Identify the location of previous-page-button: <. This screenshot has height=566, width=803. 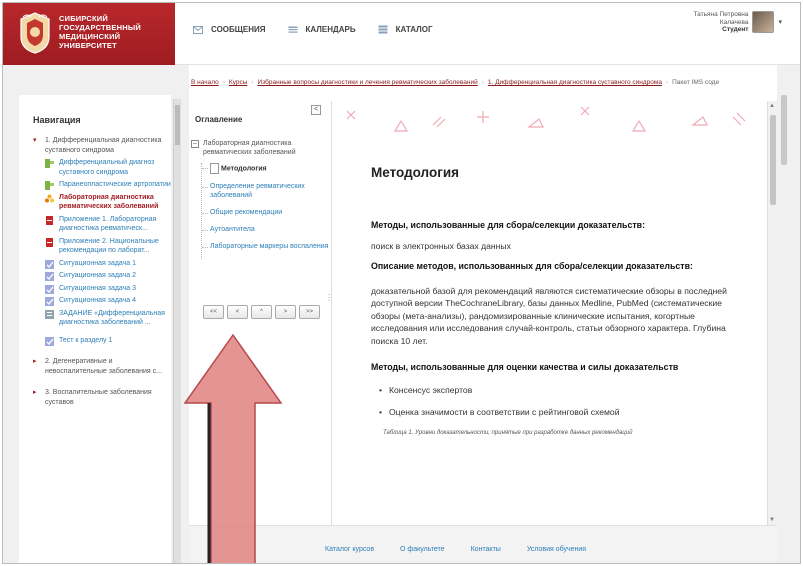
(237, 312).